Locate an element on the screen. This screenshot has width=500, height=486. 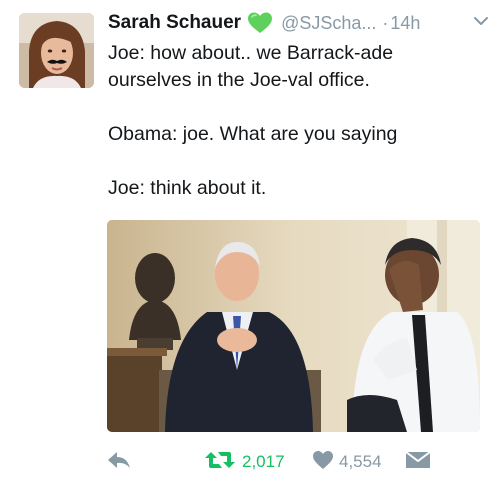
direct-message-button is located at coordinates (418, 462).